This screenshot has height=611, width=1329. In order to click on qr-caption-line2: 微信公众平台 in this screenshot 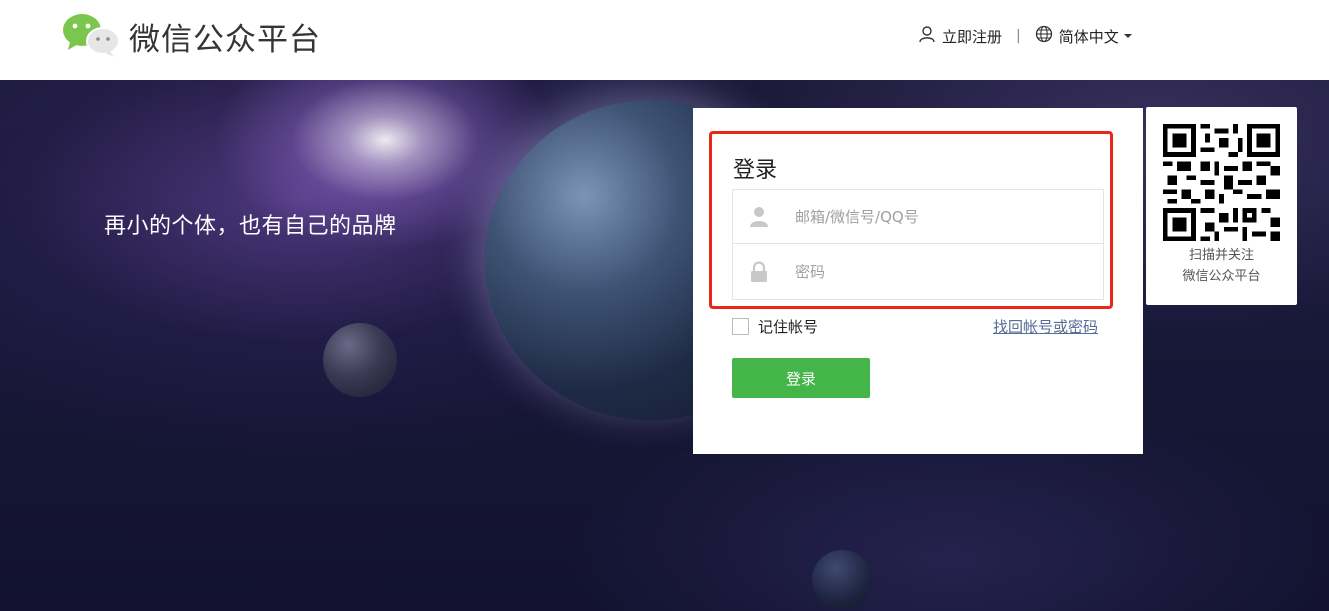, I will do `click(1221, 276)`.